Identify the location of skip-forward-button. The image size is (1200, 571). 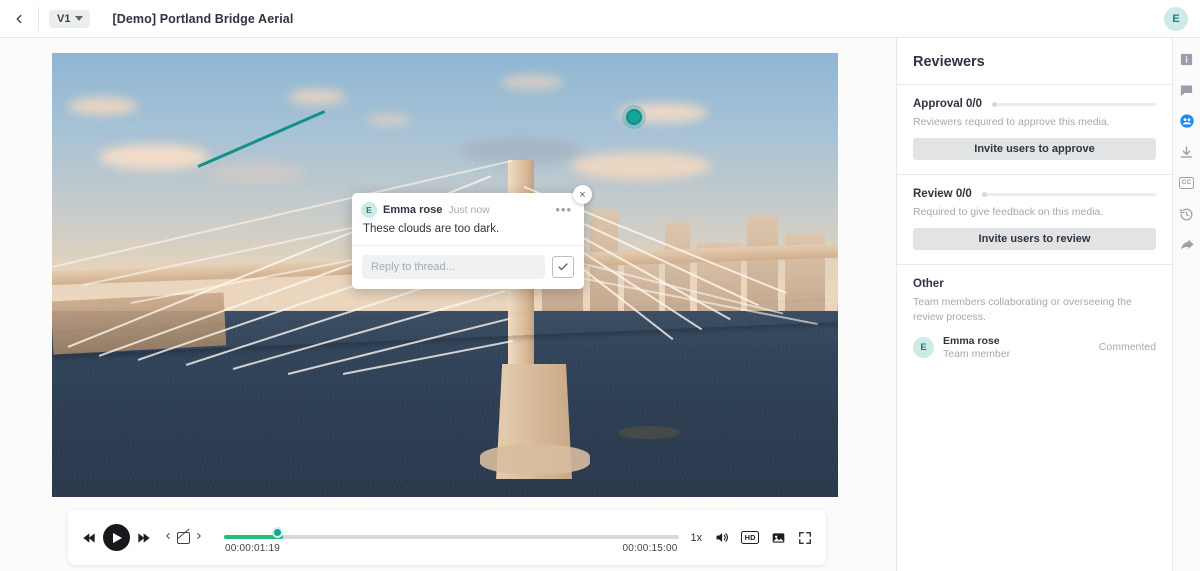
(143, 538).